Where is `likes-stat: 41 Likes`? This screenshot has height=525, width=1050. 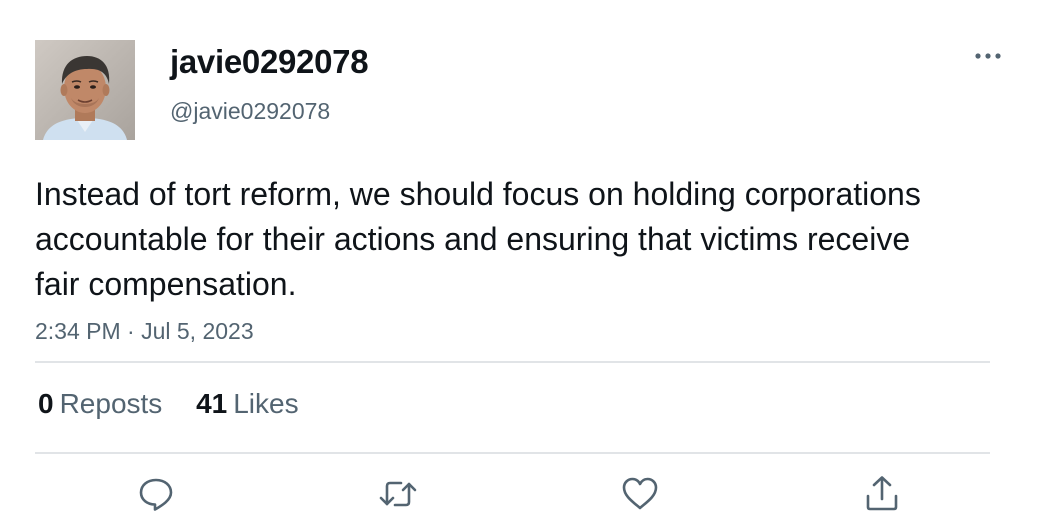
likes-stat: 41 Likes is located at coordinates (247, 404).